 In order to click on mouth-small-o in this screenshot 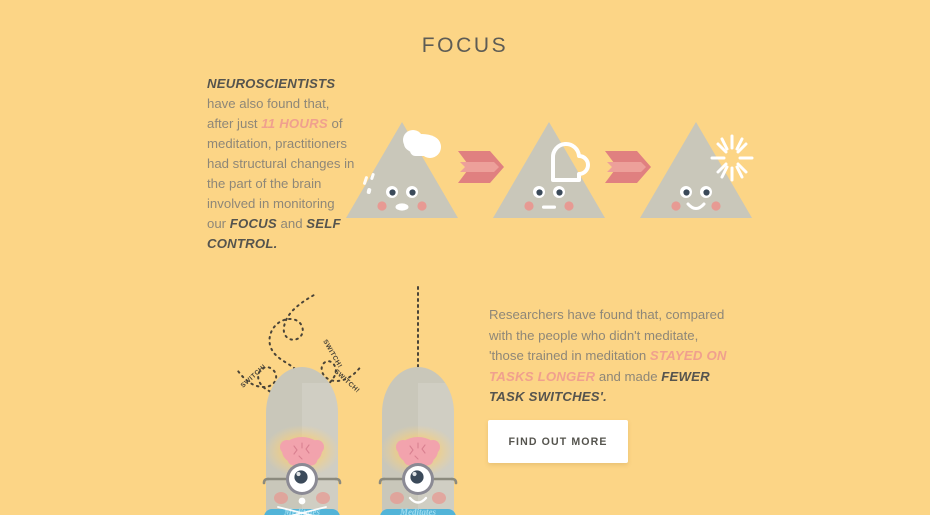, I will do `click(302, 501)`.